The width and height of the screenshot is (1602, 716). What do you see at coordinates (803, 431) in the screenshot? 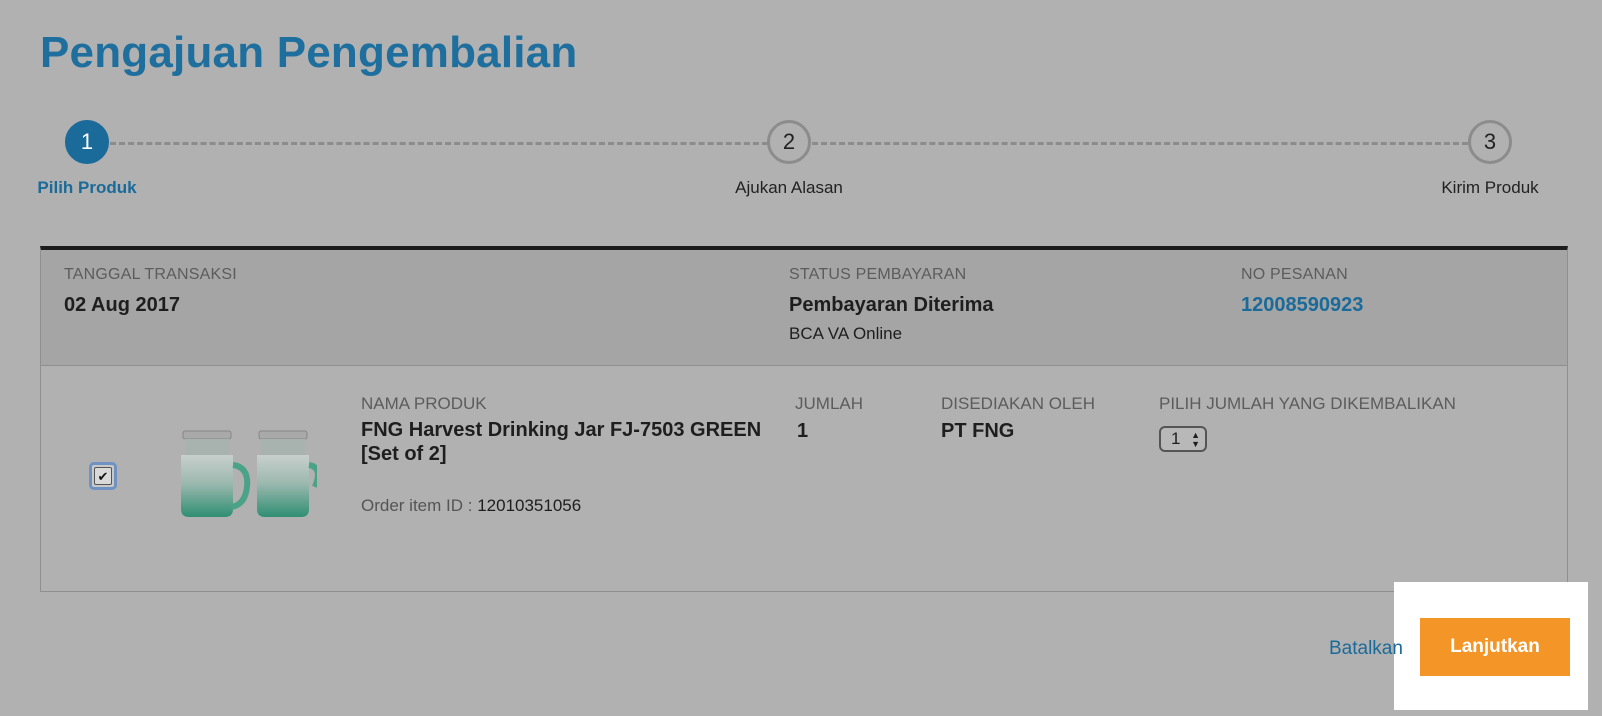
I see `quantity-value: 1` at bounding box center [803, 431].